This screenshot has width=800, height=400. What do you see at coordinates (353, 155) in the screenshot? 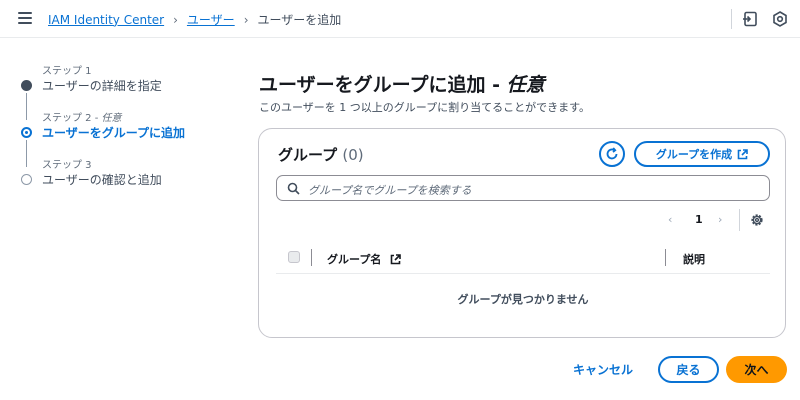
I see `groups-count: (0)` at bounding box center [353, 155].